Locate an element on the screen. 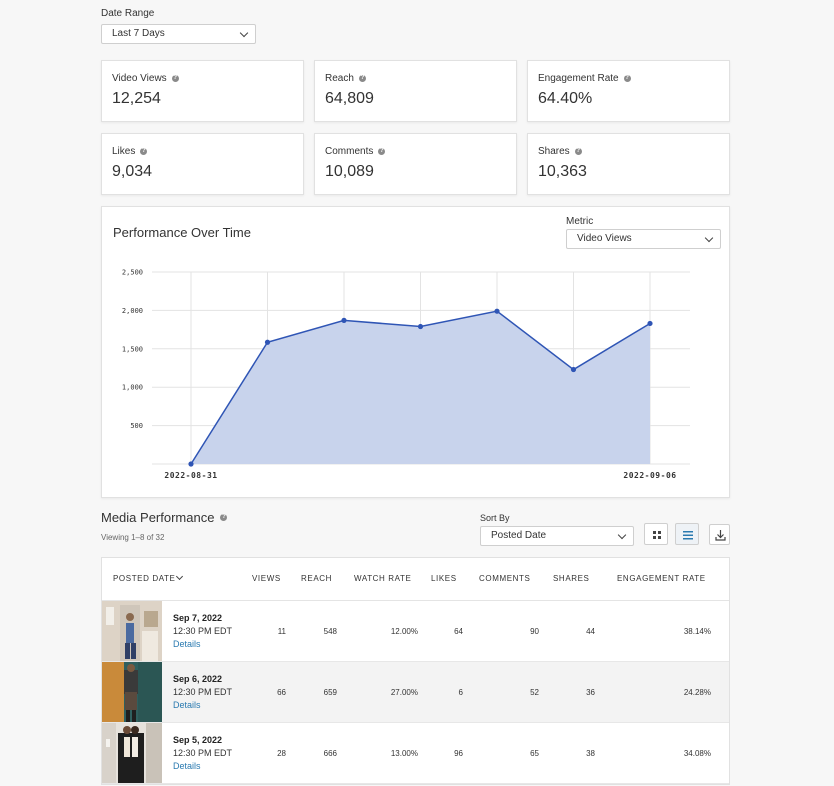  stat-label: Likes is located at coordinates (124, 151).